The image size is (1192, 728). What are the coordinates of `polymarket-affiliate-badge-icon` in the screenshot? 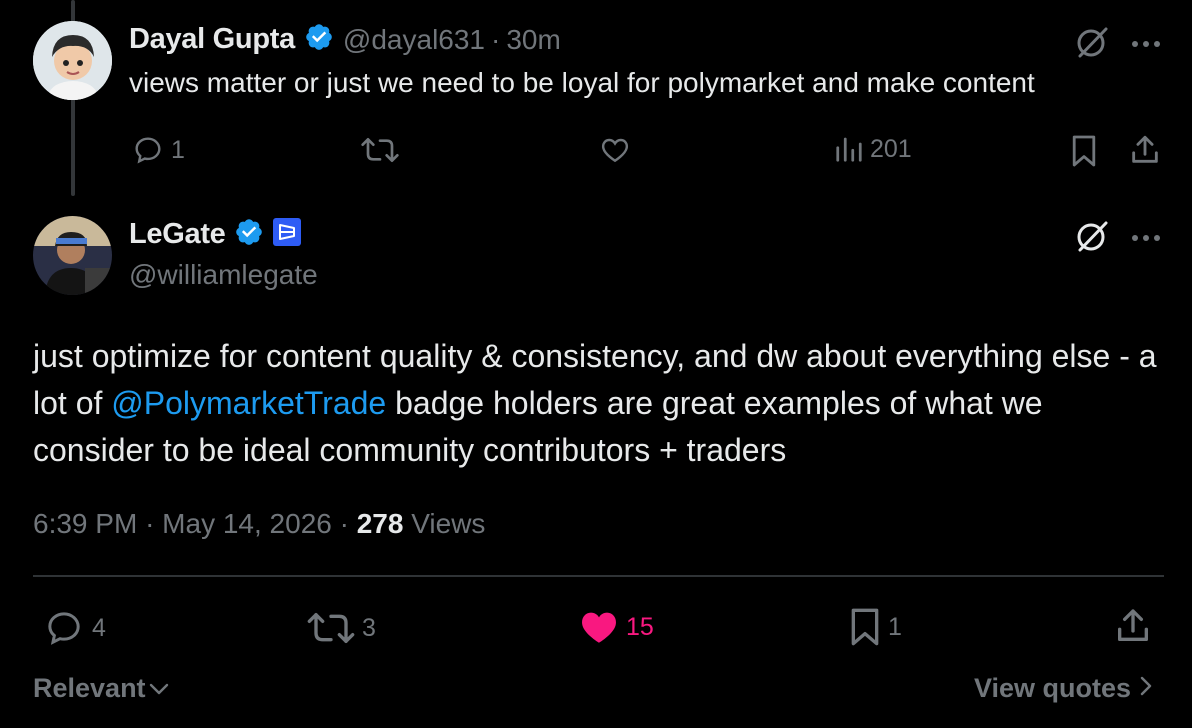 It's located at (287, 234).